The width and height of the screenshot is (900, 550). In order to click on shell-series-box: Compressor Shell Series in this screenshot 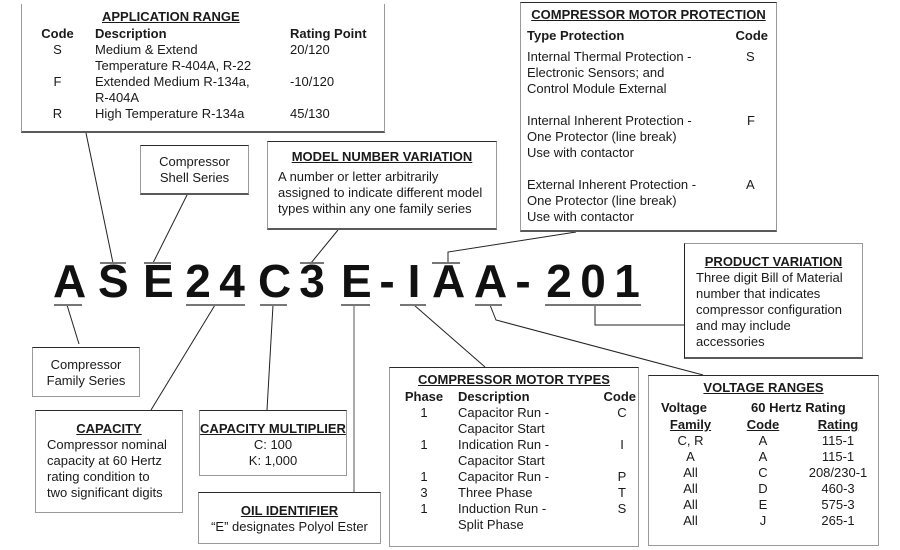, I will do `click(194, 170)`.